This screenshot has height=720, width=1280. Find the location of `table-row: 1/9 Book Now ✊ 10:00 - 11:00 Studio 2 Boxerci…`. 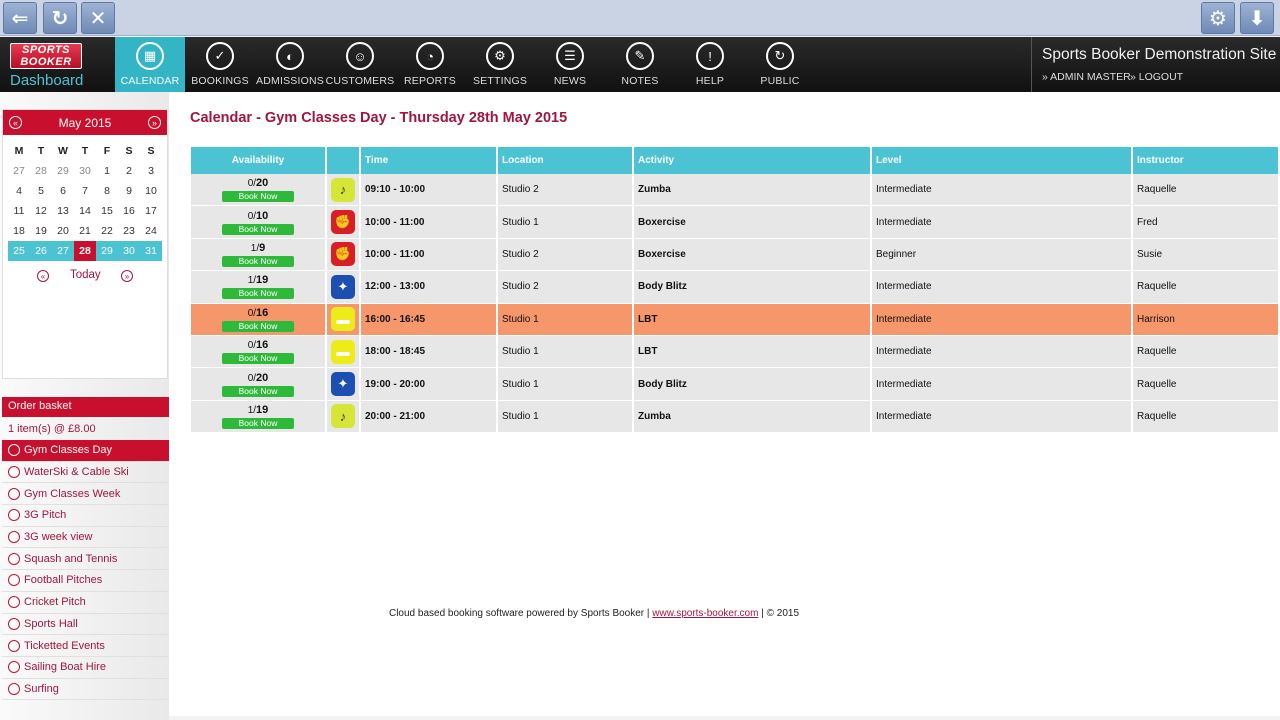

table-row: 1/9 Book Now ✊ 10:00 - 11:00 Studio 2 Boxerci… is located at coordinates (735, 255).